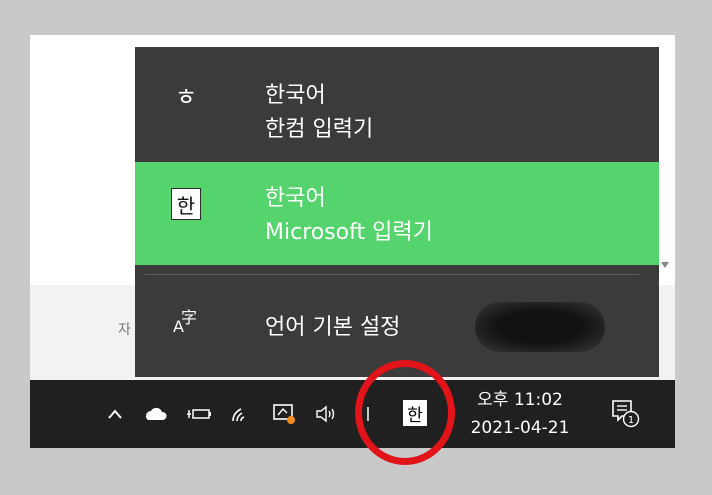 This screenshot has width=712, height=495. Describe the element at coordinates (327, 414) in the screenshot. I see `volume-icon` at that location.